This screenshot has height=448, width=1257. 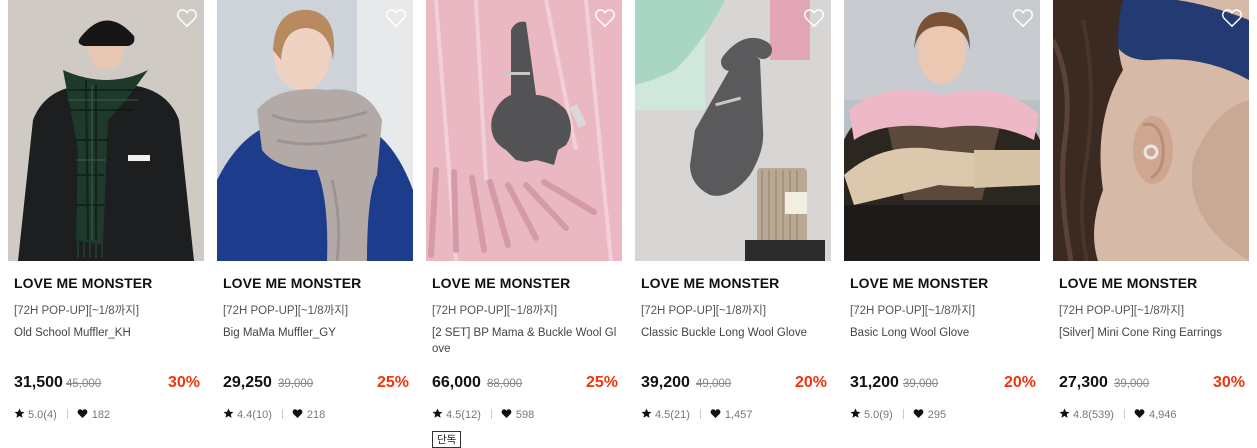 I want to click on original-price: 49,000, so click(x=714, y=384).